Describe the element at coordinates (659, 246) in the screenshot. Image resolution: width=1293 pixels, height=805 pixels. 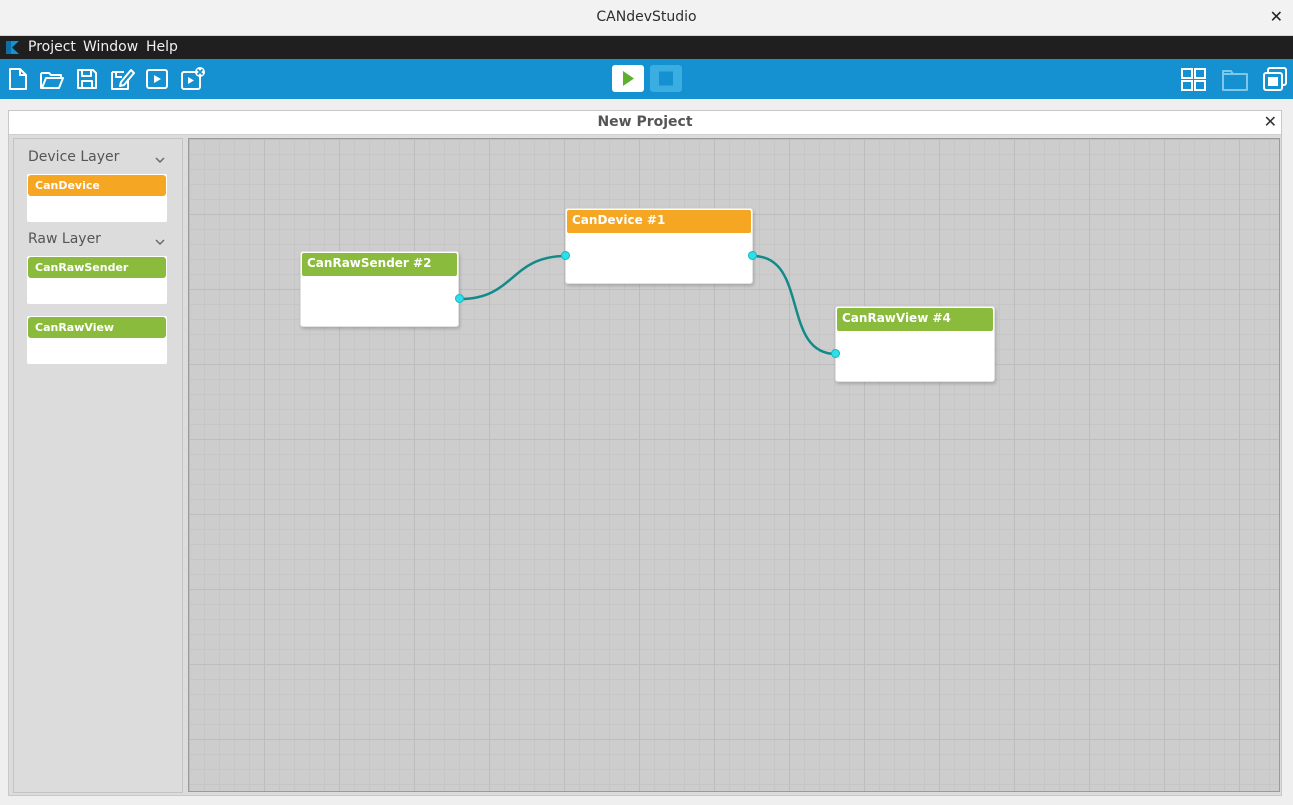
I see `node-candevice: CanDevice #1` at that location.